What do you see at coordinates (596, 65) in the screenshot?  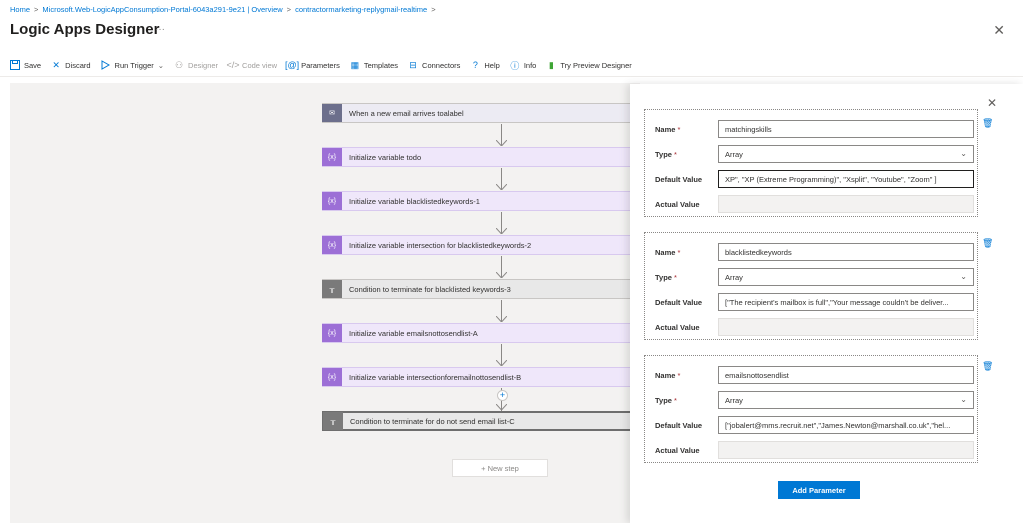 I see `try-preview-designer-label: Try Preview Designer` at bounding box center [596, 65].